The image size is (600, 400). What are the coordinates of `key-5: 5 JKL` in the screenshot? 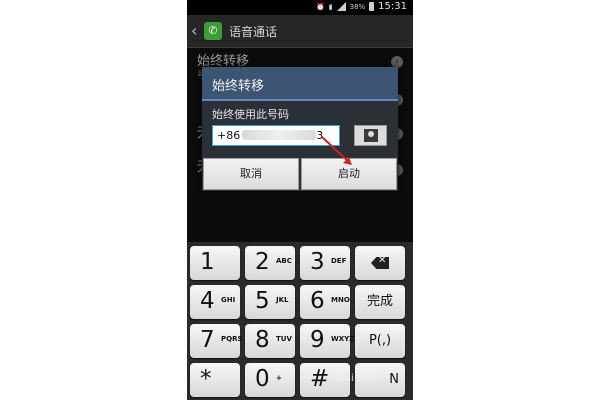 It's located at (270, 302).